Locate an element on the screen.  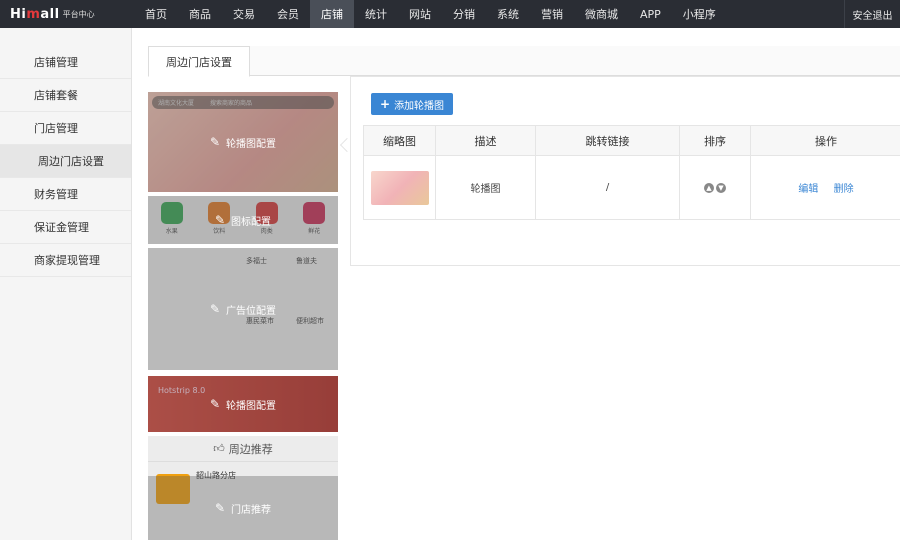
delete-link: 删除 is located at coordinates (844, 189).